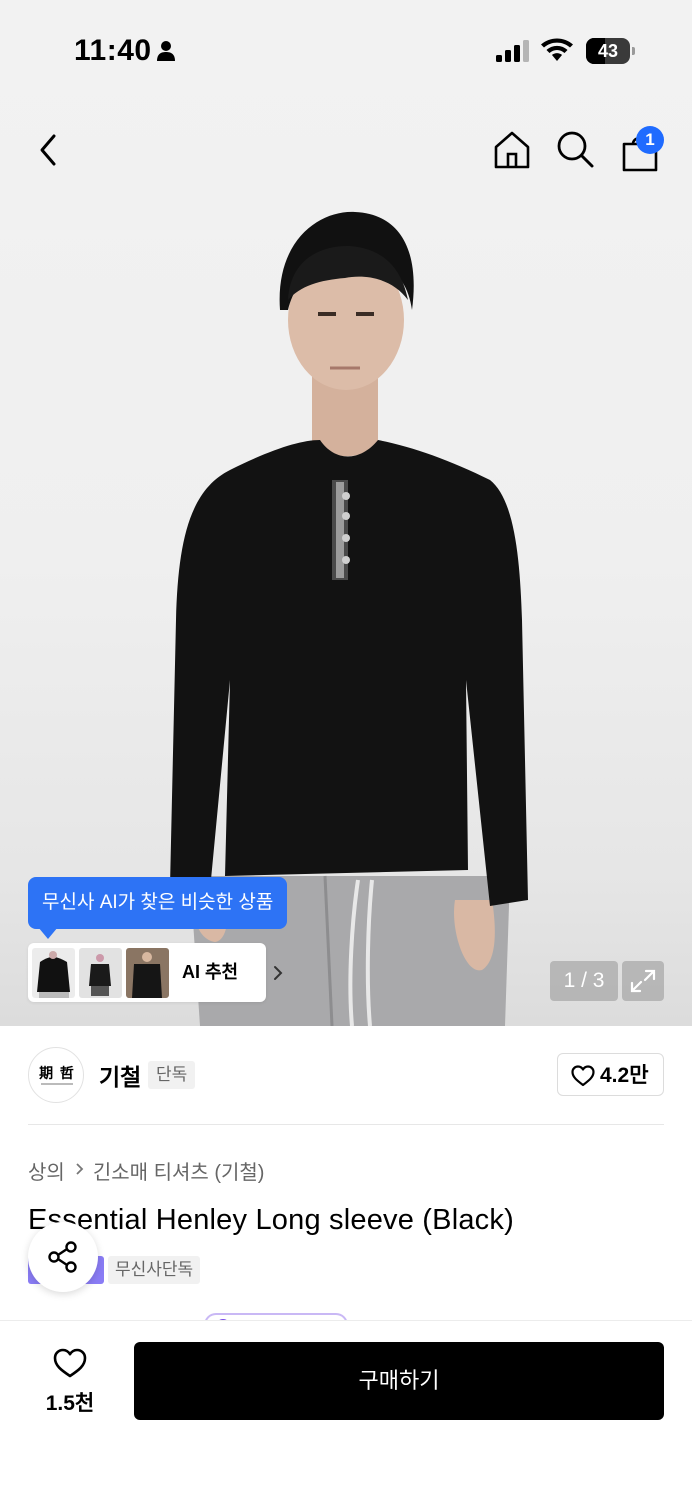 Image resolution: width=692 pixels, height=1500 pixels. What do you see at coordinates (346, 1124) in the screenshot?
I see `divider` at bounding box center [346, 1124].